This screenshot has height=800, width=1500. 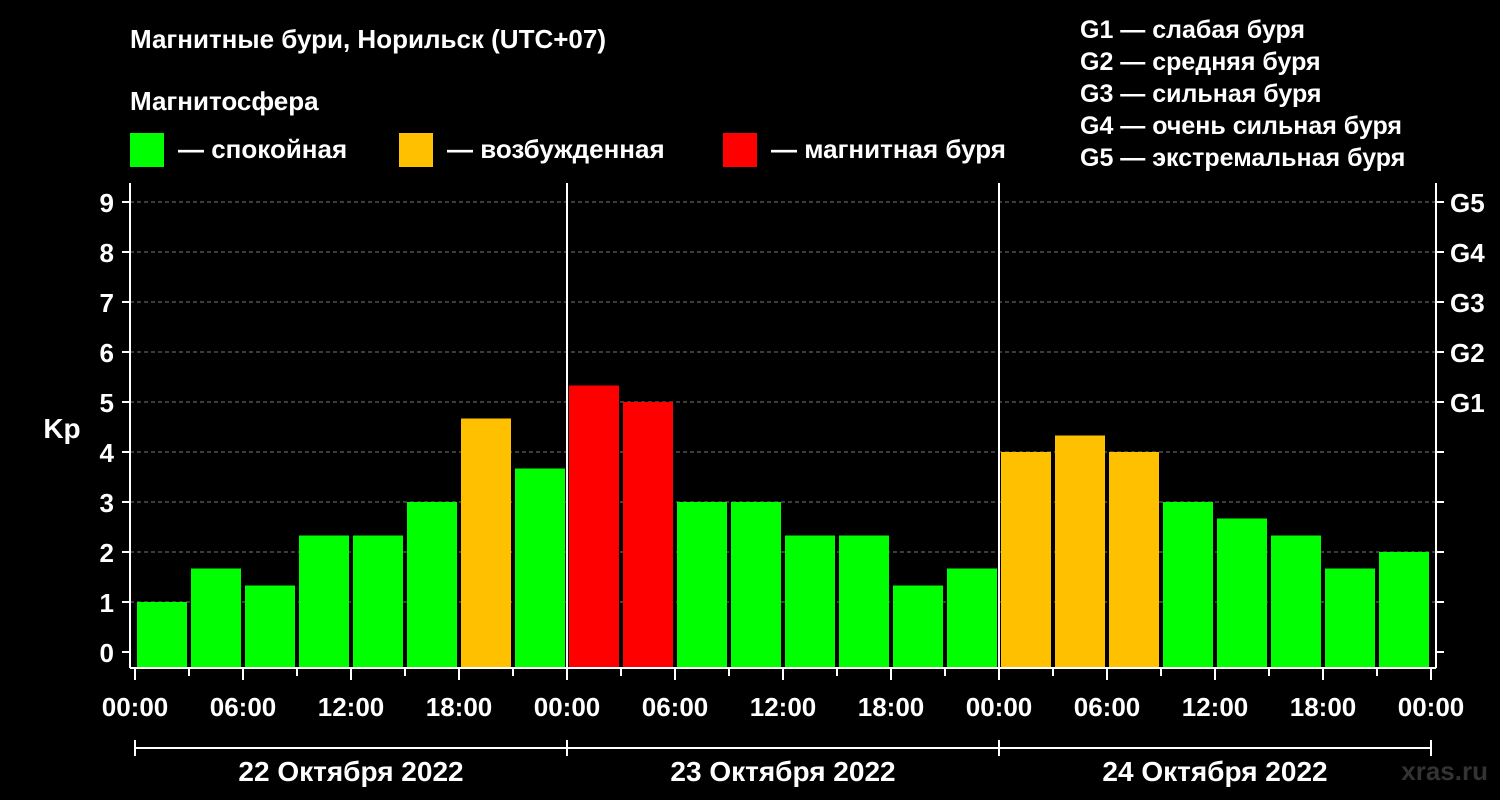 I want to click on y-tick-label: 3, so click(x=107, y=503).